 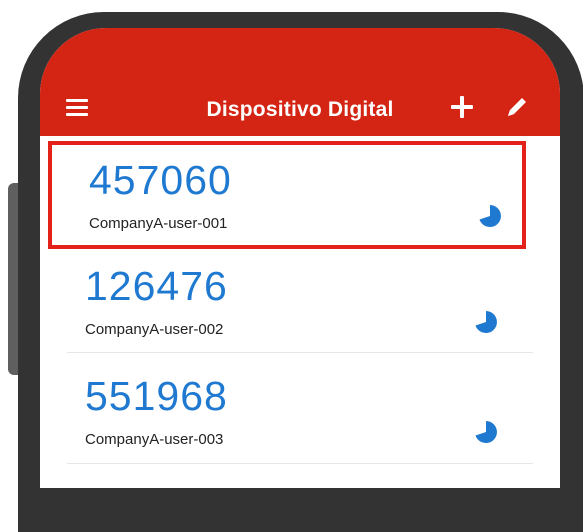 What do you see at coordinates (154, 439) in the screenshot?
I see `account-name: CompanyA-user-003` at bounding box center [154, 439].